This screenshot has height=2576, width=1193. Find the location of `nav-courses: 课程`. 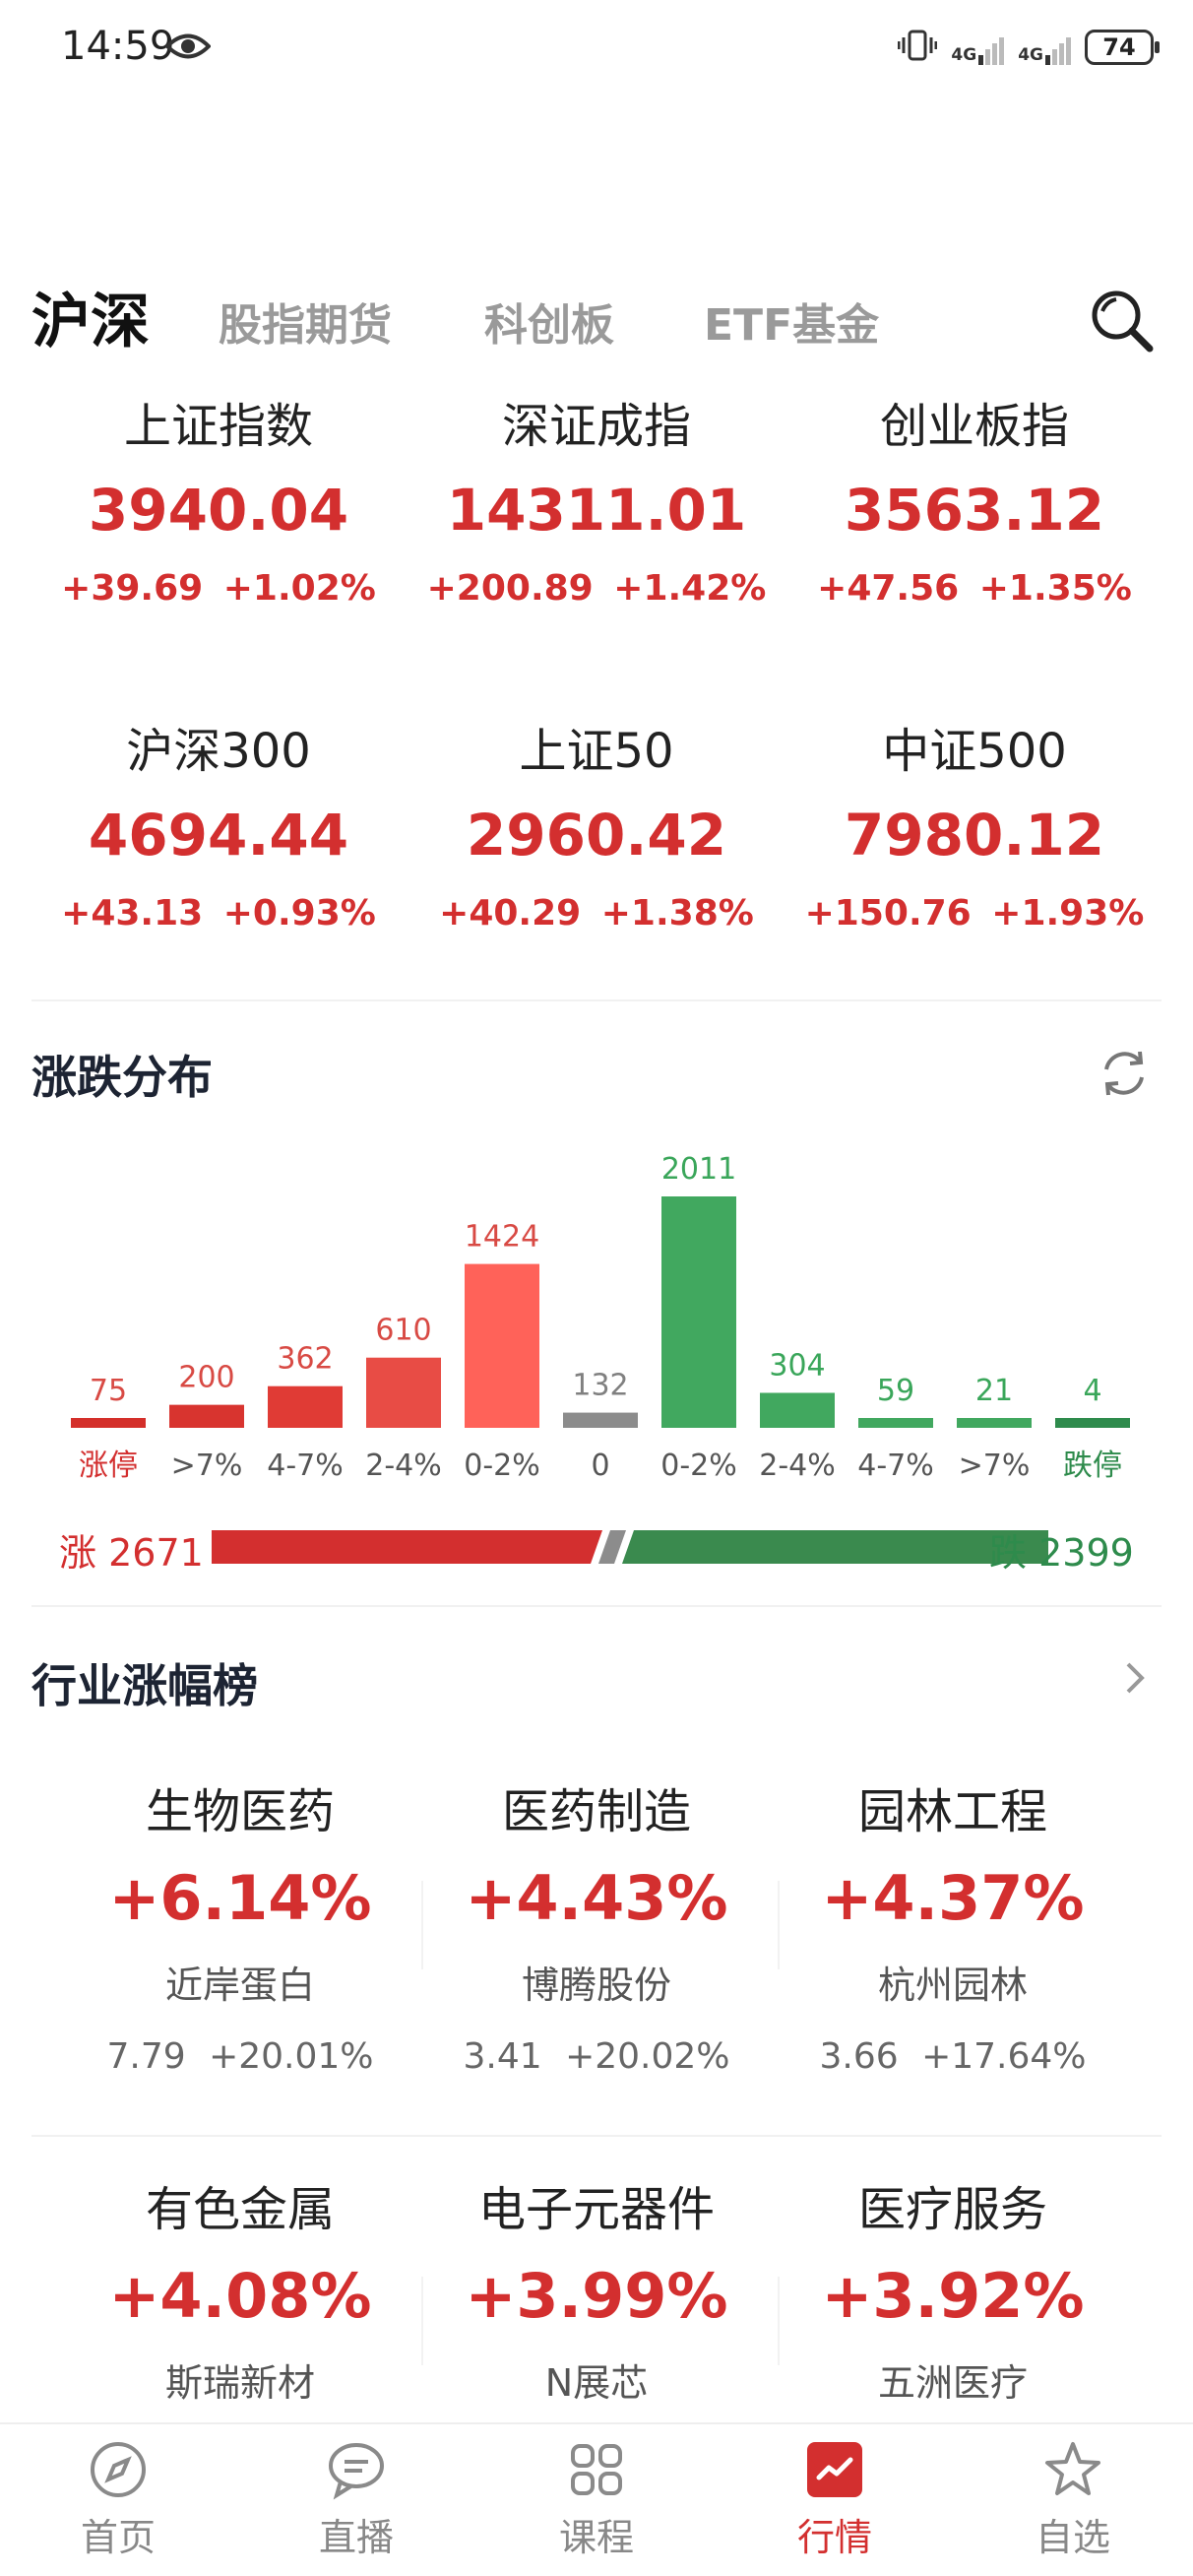

nav-courses: 课程 is located at coordinates (596, 2499).